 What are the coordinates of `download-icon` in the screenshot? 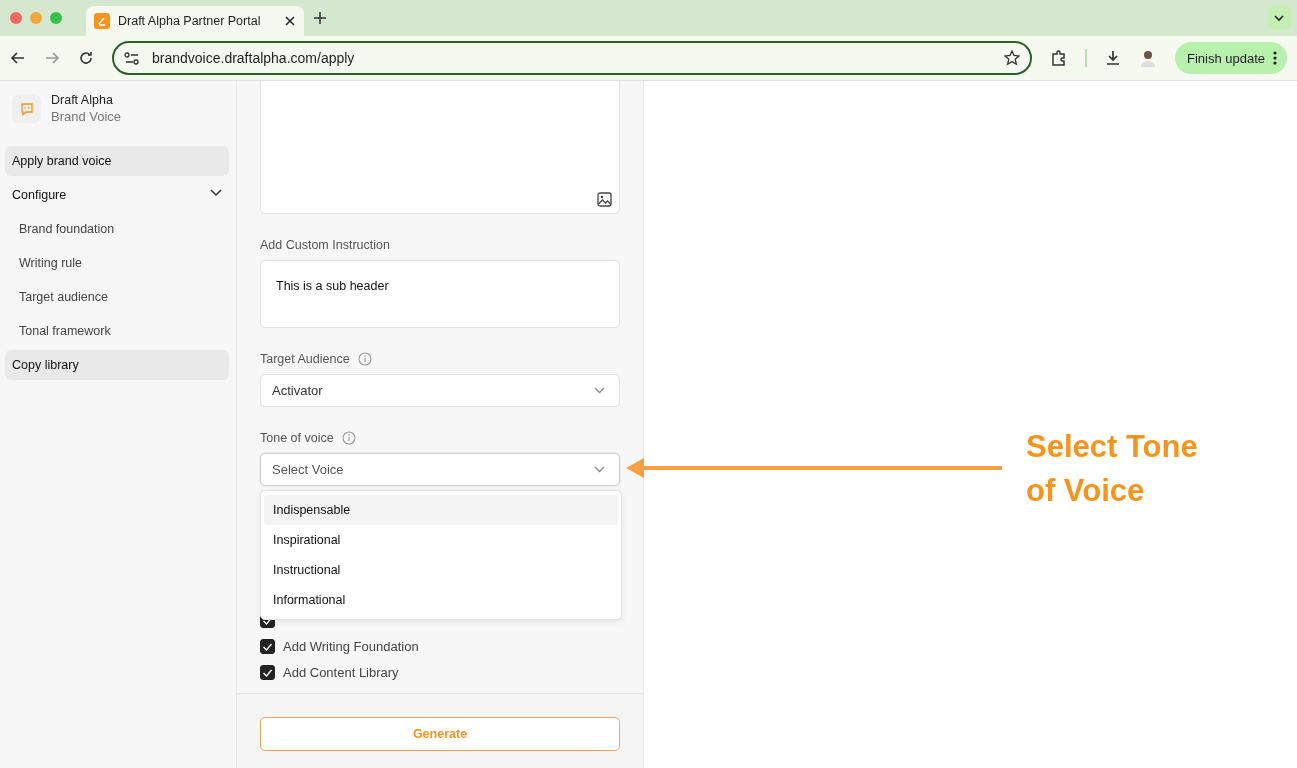 It's located at (1112, 58).